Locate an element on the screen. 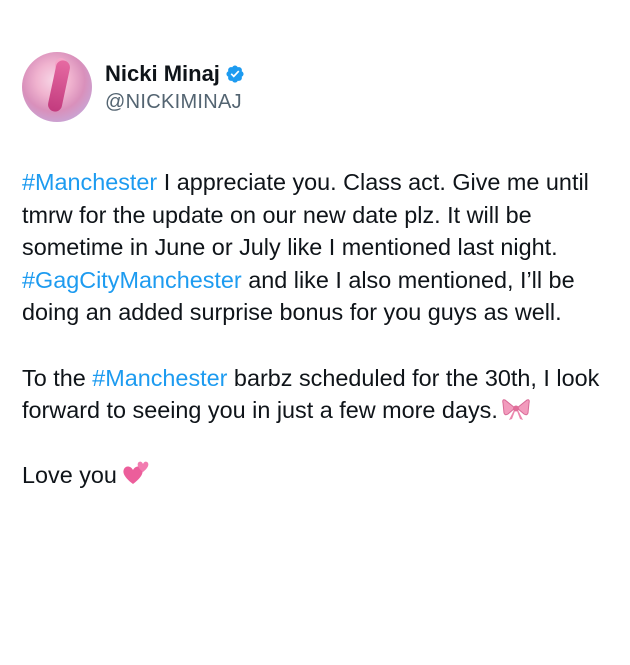 This screenshot has width=630, height=665. ribbon-bow-emoji is located at coordinates (516, 410).